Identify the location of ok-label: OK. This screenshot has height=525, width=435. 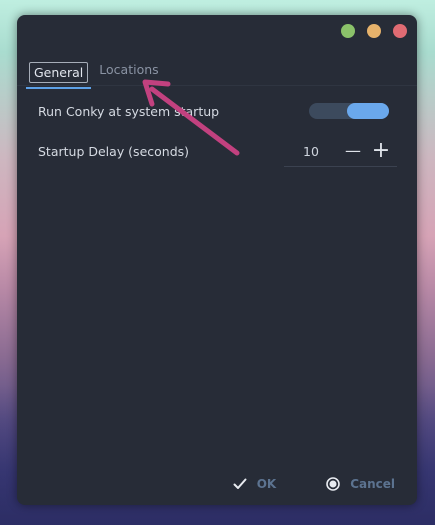
(266, 484).